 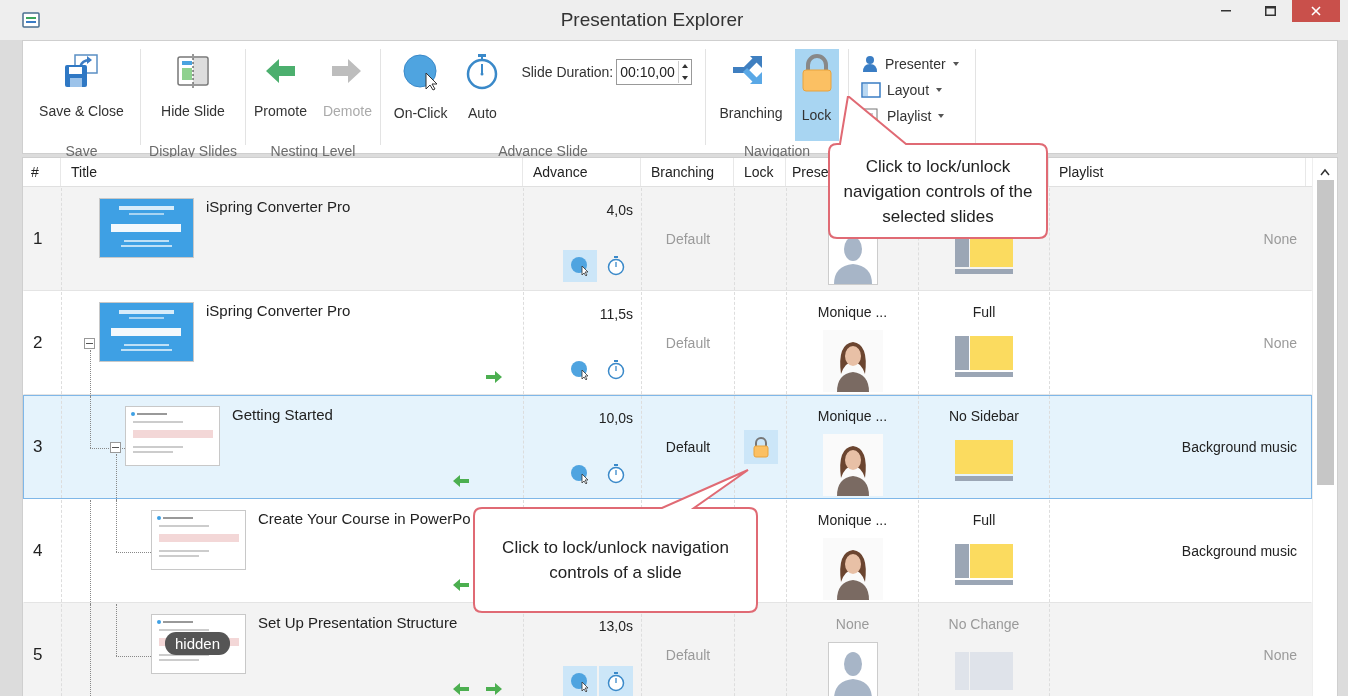 I want to click on window-title: Presentation Explorer, so click(x=652, y=20).